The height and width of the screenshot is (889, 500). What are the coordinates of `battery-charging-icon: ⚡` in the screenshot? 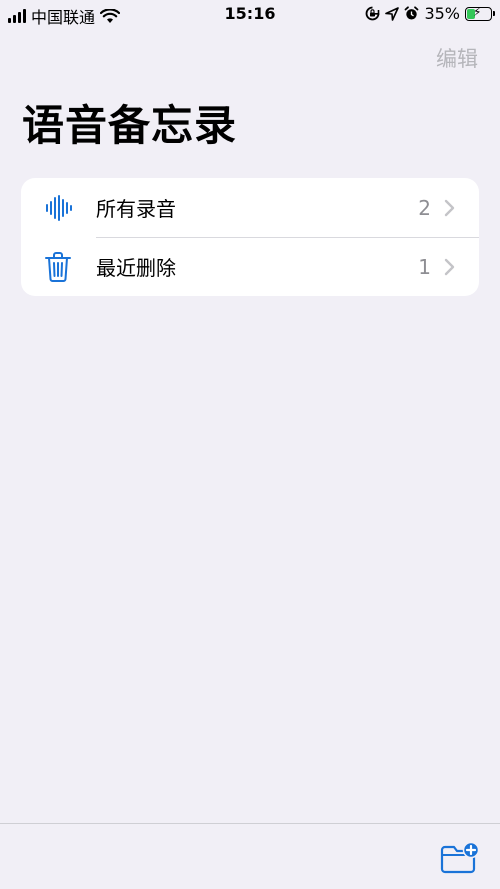 It's located at (480, 12).